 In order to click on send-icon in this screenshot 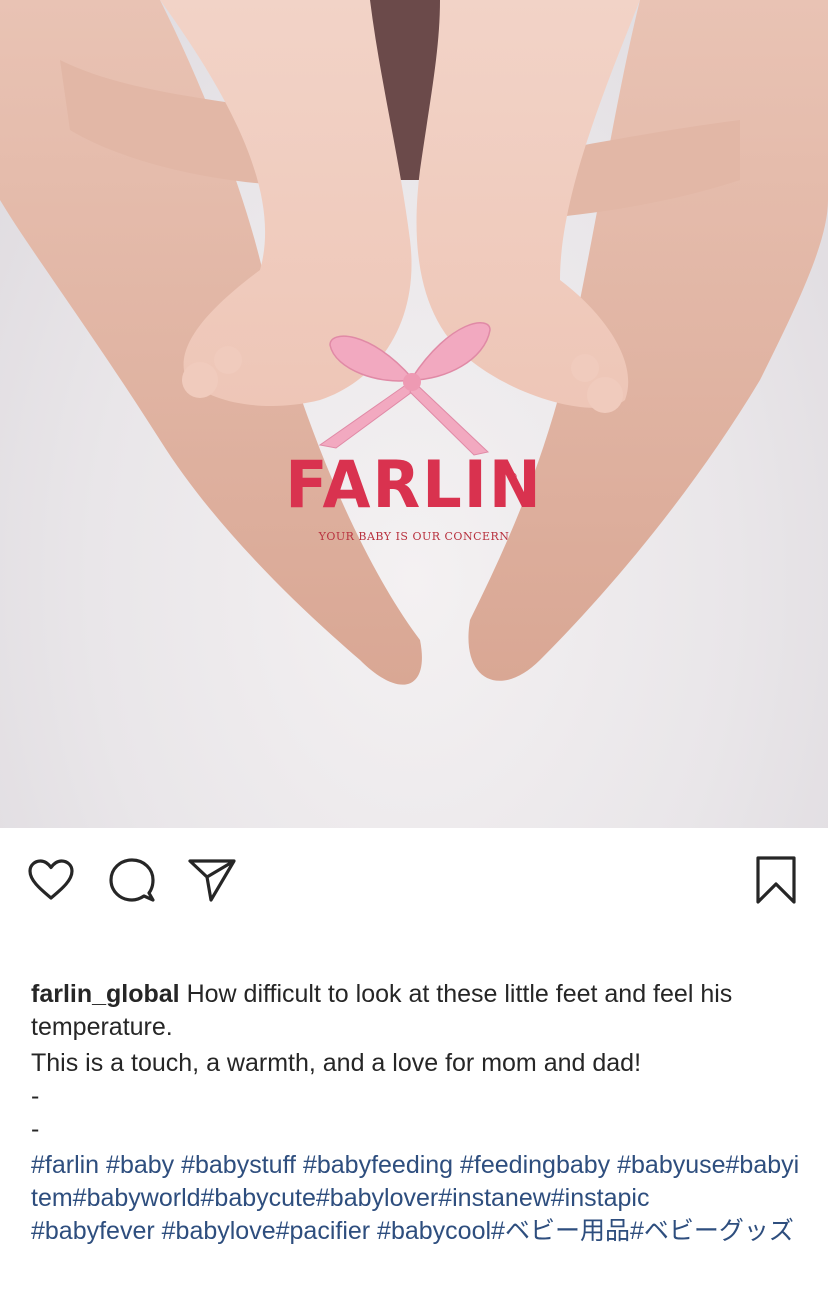, I will do `click(212, 880)`.